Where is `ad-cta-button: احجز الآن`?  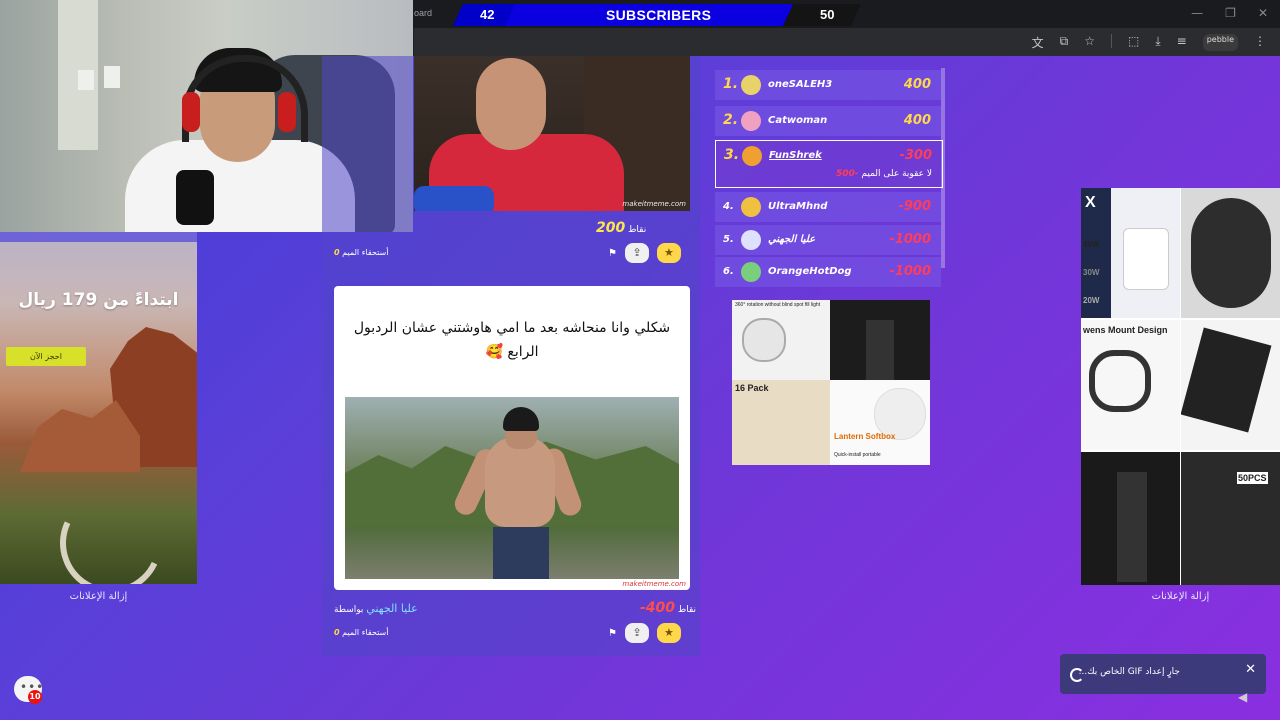 ad-cta-button: احجز الآن is located at coordinates (46, 356).